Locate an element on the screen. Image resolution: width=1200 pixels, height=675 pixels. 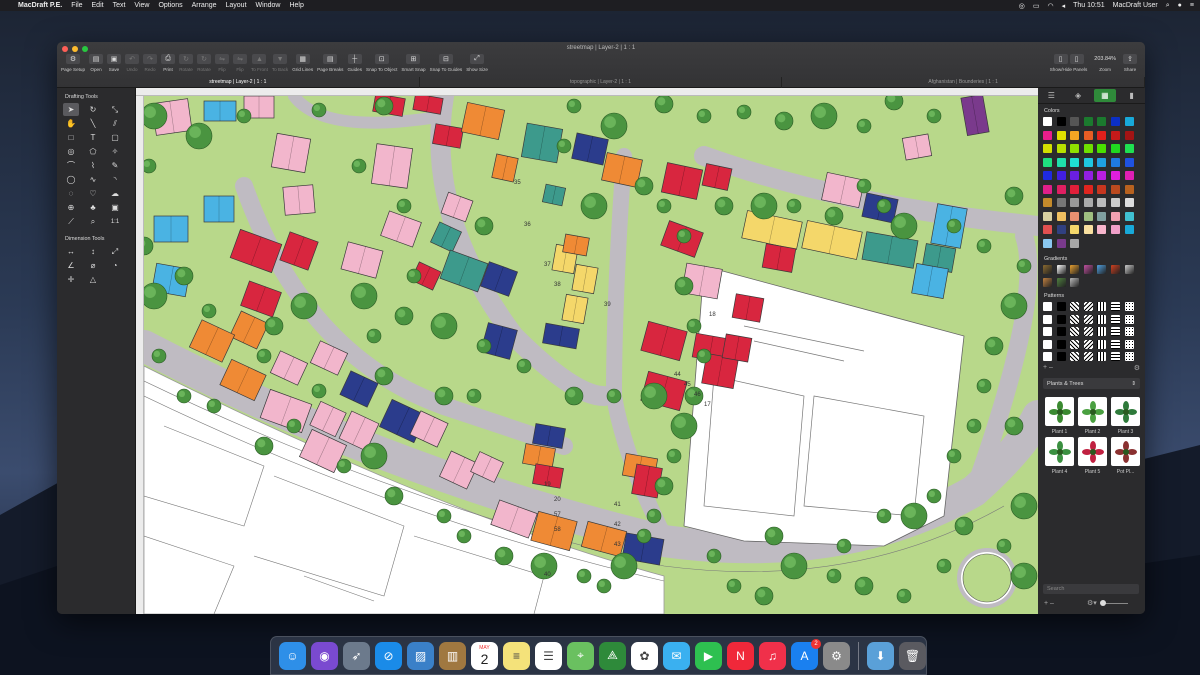
plant-item: Plant 5 is located at coordinates (1092, 456).